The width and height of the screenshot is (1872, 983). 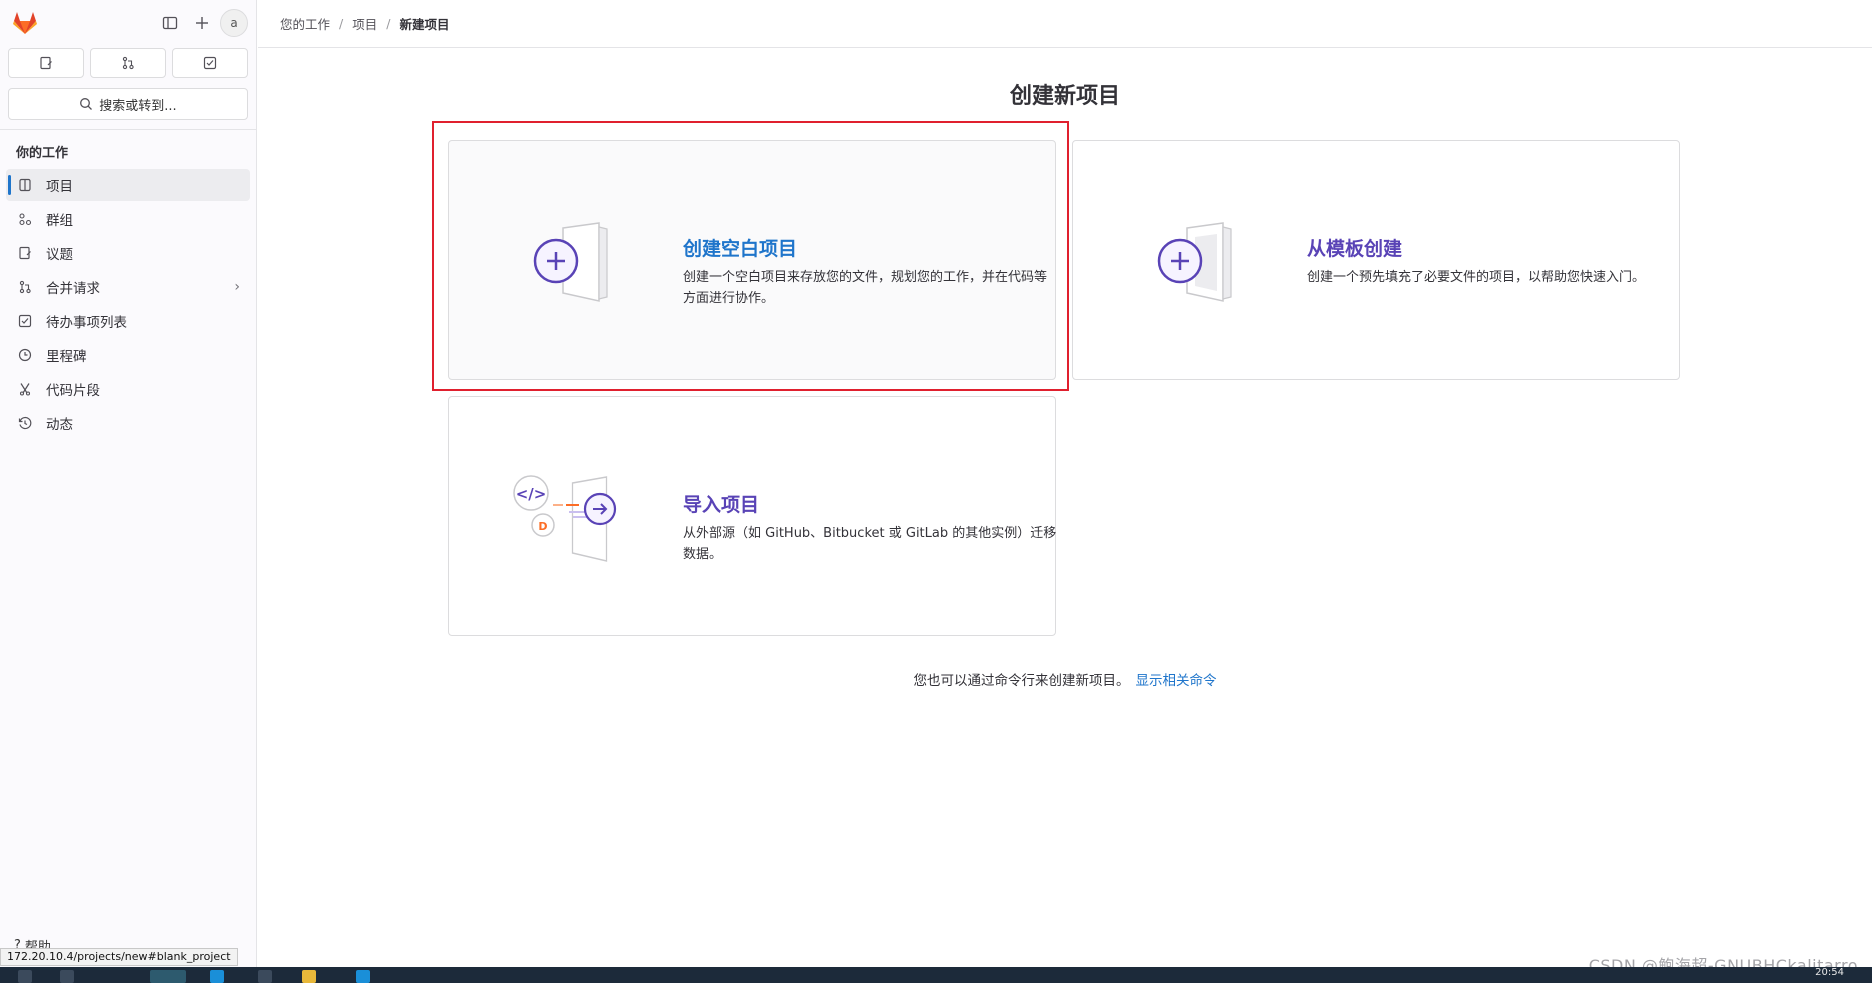 What do you see at coordinates (128, 389) in the screenshot?
I see `sidebar-item-snippets: 代码片段` at bounding box center [128, 389].